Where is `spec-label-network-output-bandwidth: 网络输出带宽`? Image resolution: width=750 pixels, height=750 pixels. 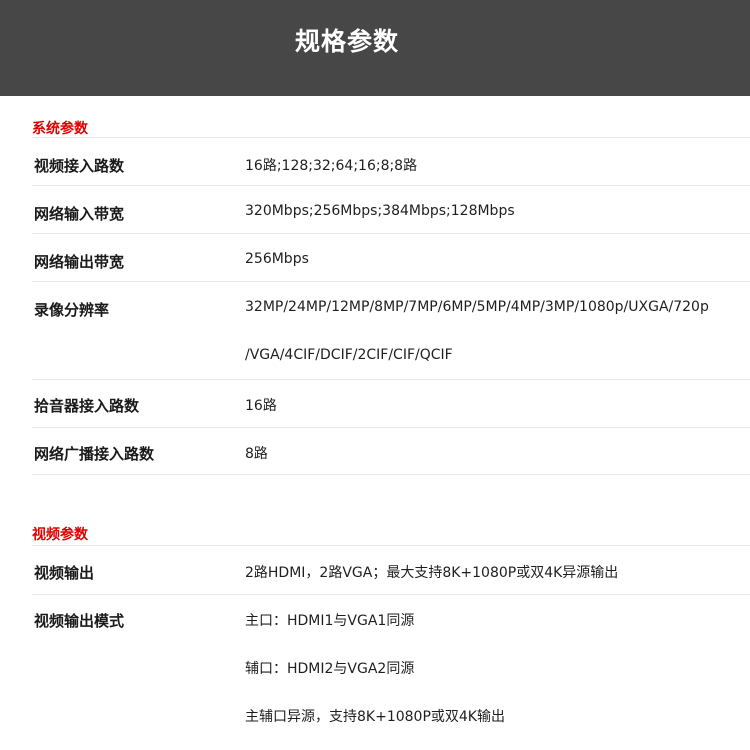
spec-label-network-output-bandwidth: 网络输出带宽 is located at coordinates (79, 262).